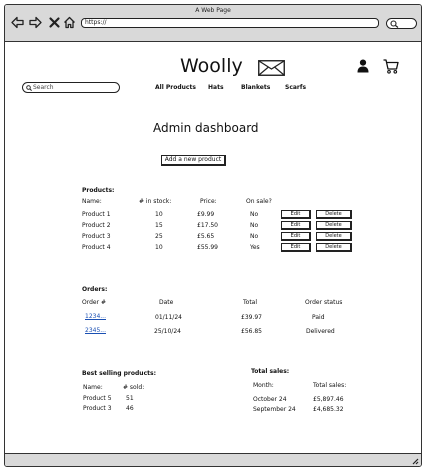 This screenshot has height=471, width=426. I want to click on address-bar: https://, so click(230, 23).